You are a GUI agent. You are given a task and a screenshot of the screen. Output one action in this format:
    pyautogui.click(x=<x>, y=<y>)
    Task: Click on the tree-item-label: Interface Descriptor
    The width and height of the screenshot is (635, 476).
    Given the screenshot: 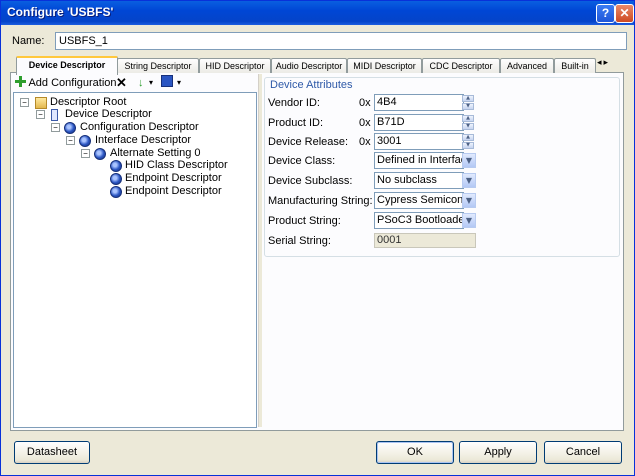 What is the action you would take?
    pyautogui.click(x=143, y=140)
    